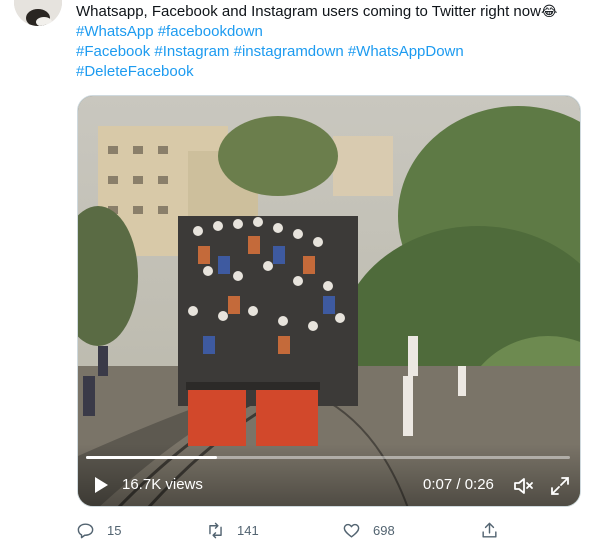 The width and height of the screenshot is (598, 551). What do you see at coordinates (328, 530) in the screenshot?
I see `tweet-actions: 15 141 698` at bounding box center [328, 530].